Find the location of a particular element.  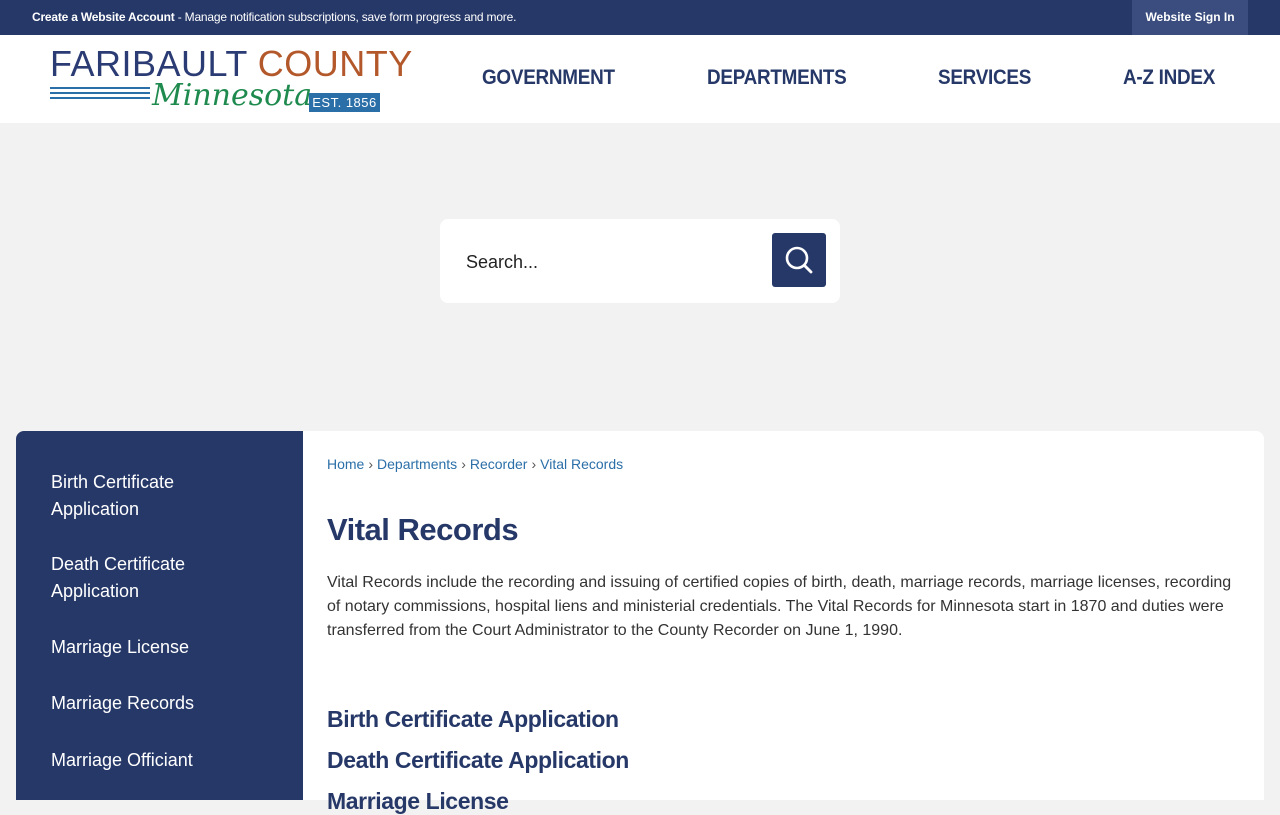

breadcrumb: Home › Departments › Recorder › Vital Records is located at coordinates (475, 464).